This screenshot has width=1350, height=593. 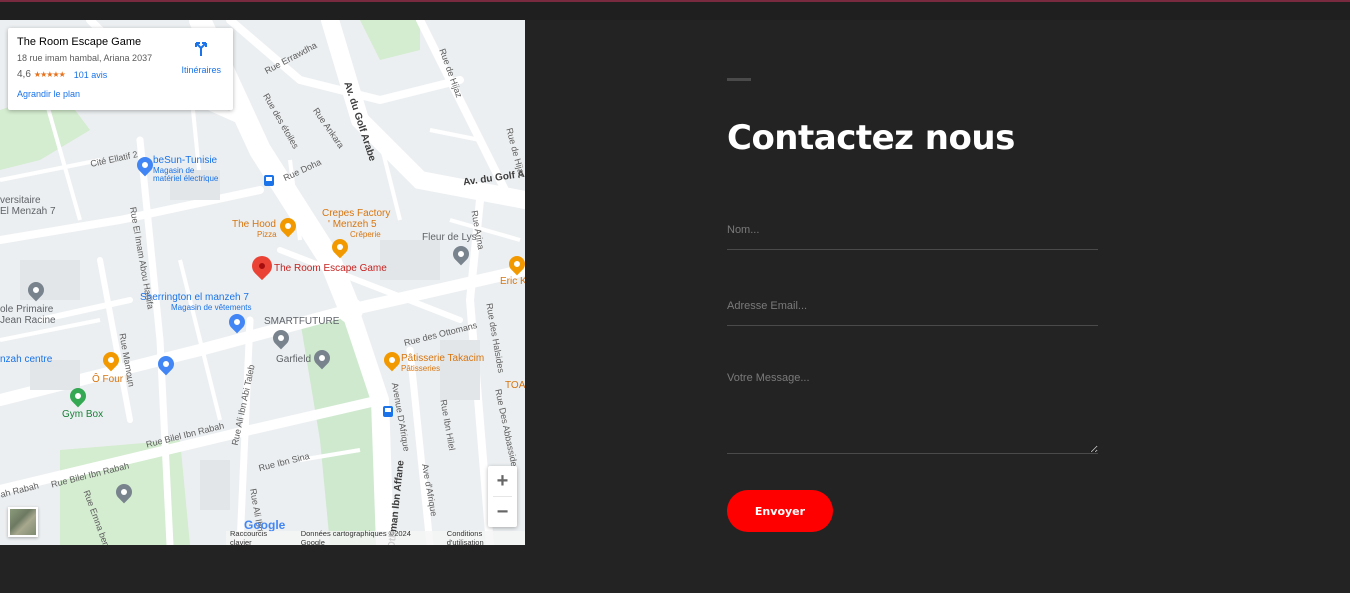 What do you see at coordinates (201, 70) in the screenshot?
I see `directions-label: Itinéraires` at bounding box center [201, 70].